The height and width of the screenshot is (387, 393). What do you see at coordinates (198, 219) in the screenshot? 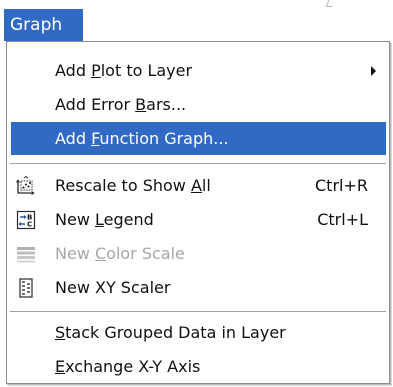
I see `menu-item-new-legend: B C New Legend Ctrl+L` at bounding box center [198, 219].